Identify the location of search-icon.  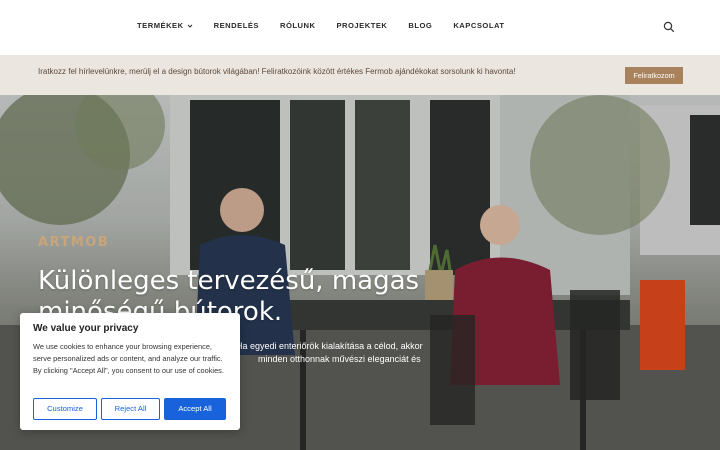
(669, 27).